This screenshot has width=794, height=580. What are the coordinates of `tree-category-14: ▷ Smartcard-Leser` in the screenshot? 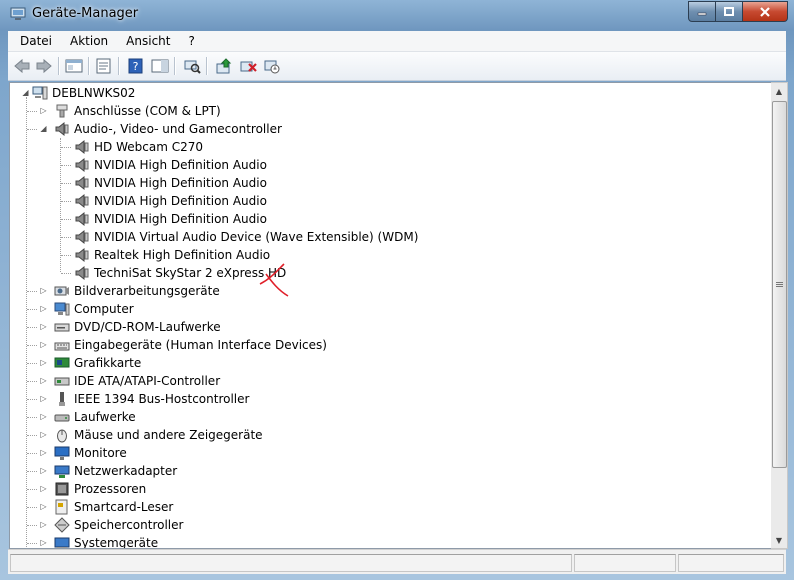 It's located at (106, 507).